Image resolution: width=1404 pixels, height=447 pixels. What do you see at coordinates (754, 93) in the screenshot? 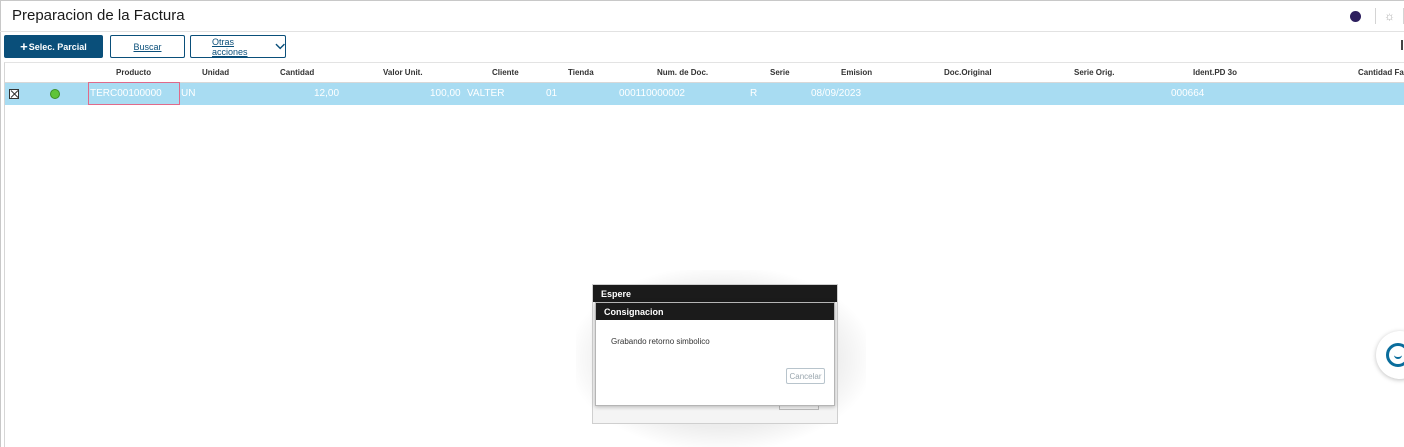
I see `cell-serie: R` at bounding box center [754, 93].